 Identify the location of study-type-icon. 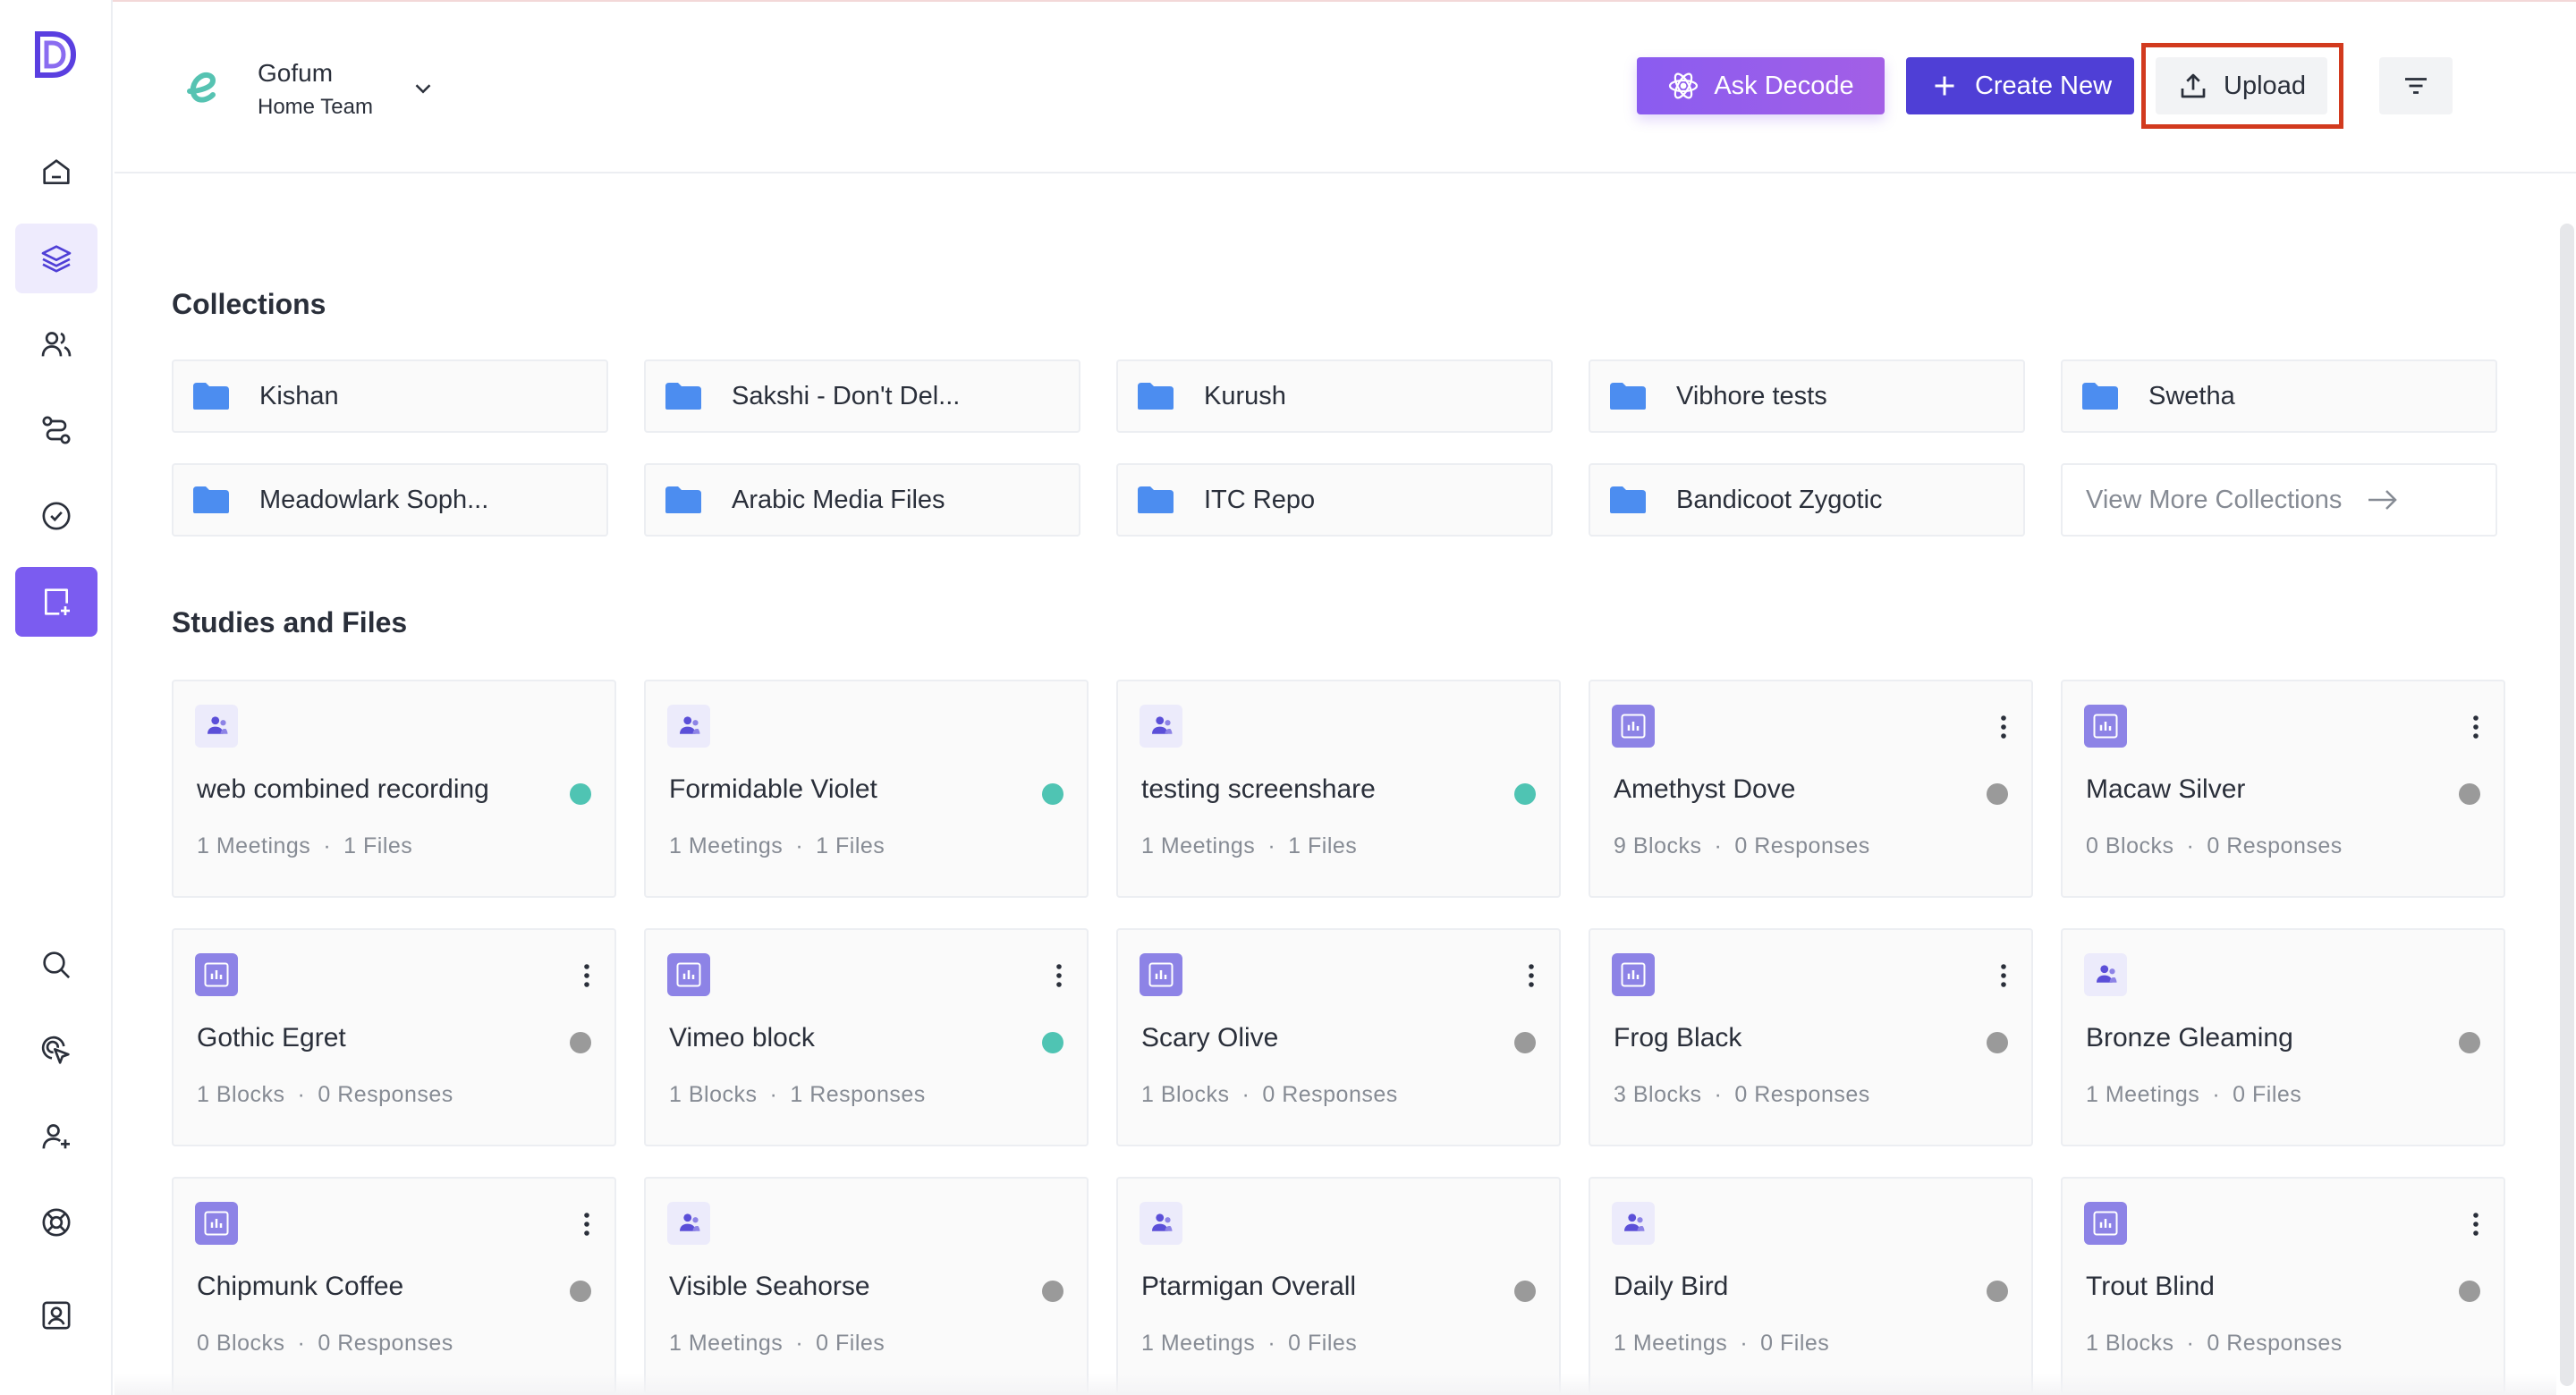
(2105, 974).